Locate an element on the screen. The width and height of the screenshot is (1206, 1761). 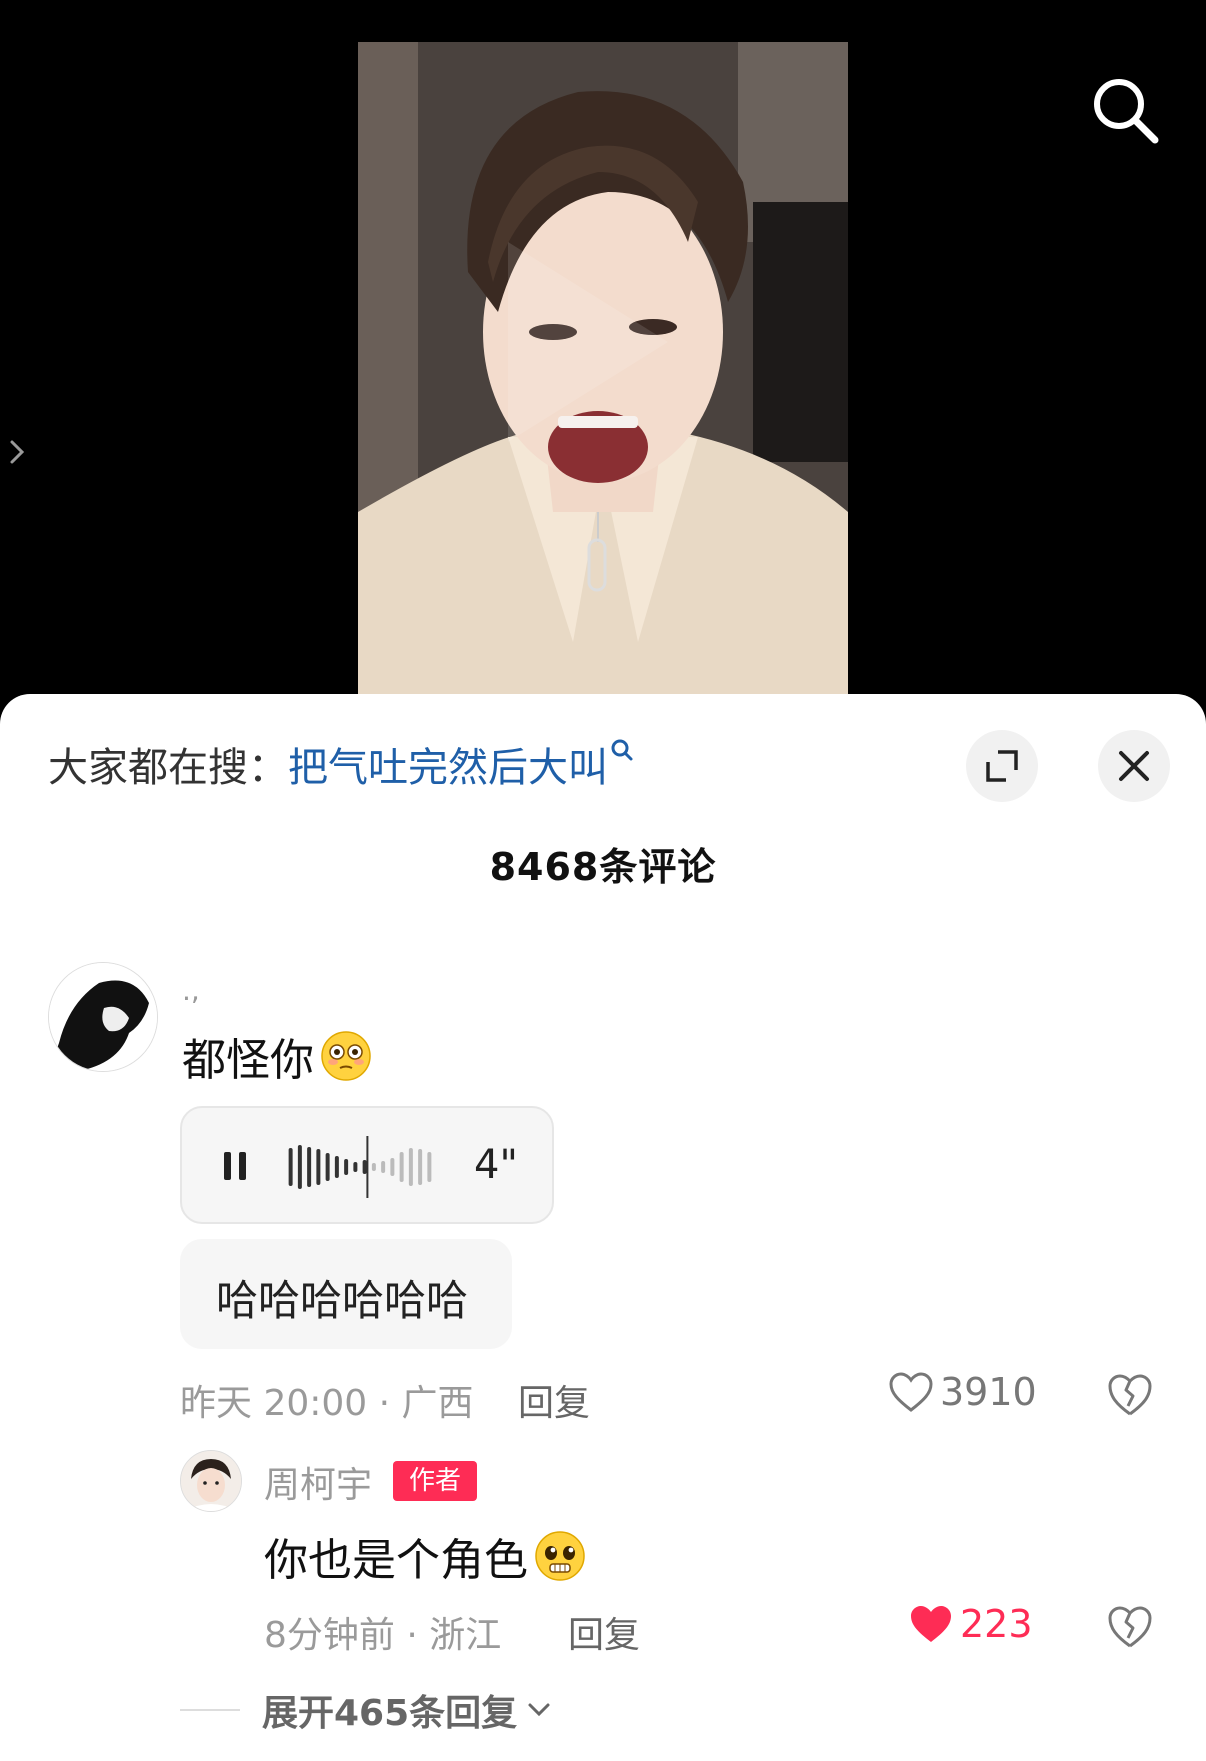
comment-text: 都怪你 is located at coordinates (277, 1056).